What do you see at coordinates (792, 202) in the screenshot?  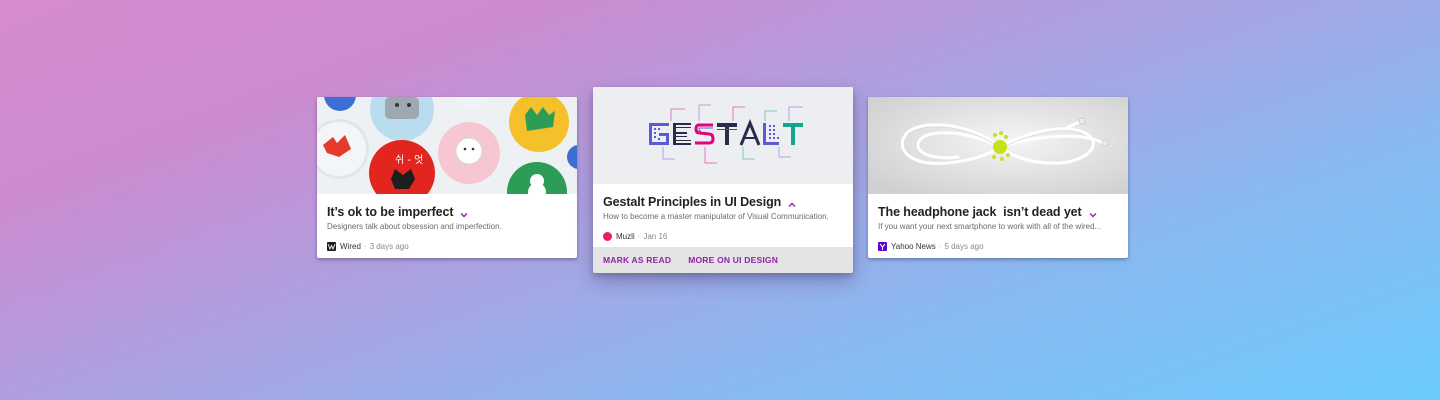 I see `chevron-up-icon` at bounding box center [792, 202].